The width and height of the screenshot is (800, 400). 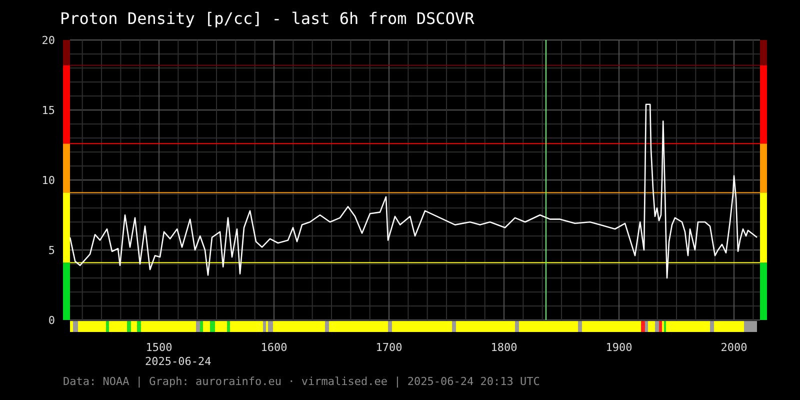 What do you see at coordinates (301, 382) in the screenshot?
I see `footer-credits: Data: NOAA | Graph: aurorainfo.eu · virmalised.ee | 2025-06-24 20:13 UTC` at bounding box center [301, 382].